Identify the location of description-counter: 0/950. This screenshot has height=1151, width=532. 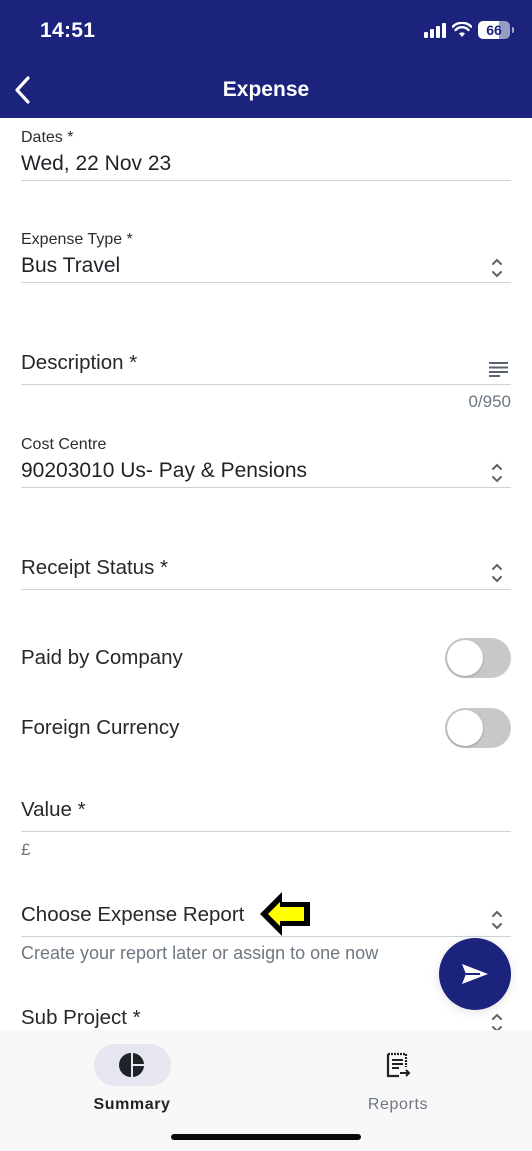
(489, 401).